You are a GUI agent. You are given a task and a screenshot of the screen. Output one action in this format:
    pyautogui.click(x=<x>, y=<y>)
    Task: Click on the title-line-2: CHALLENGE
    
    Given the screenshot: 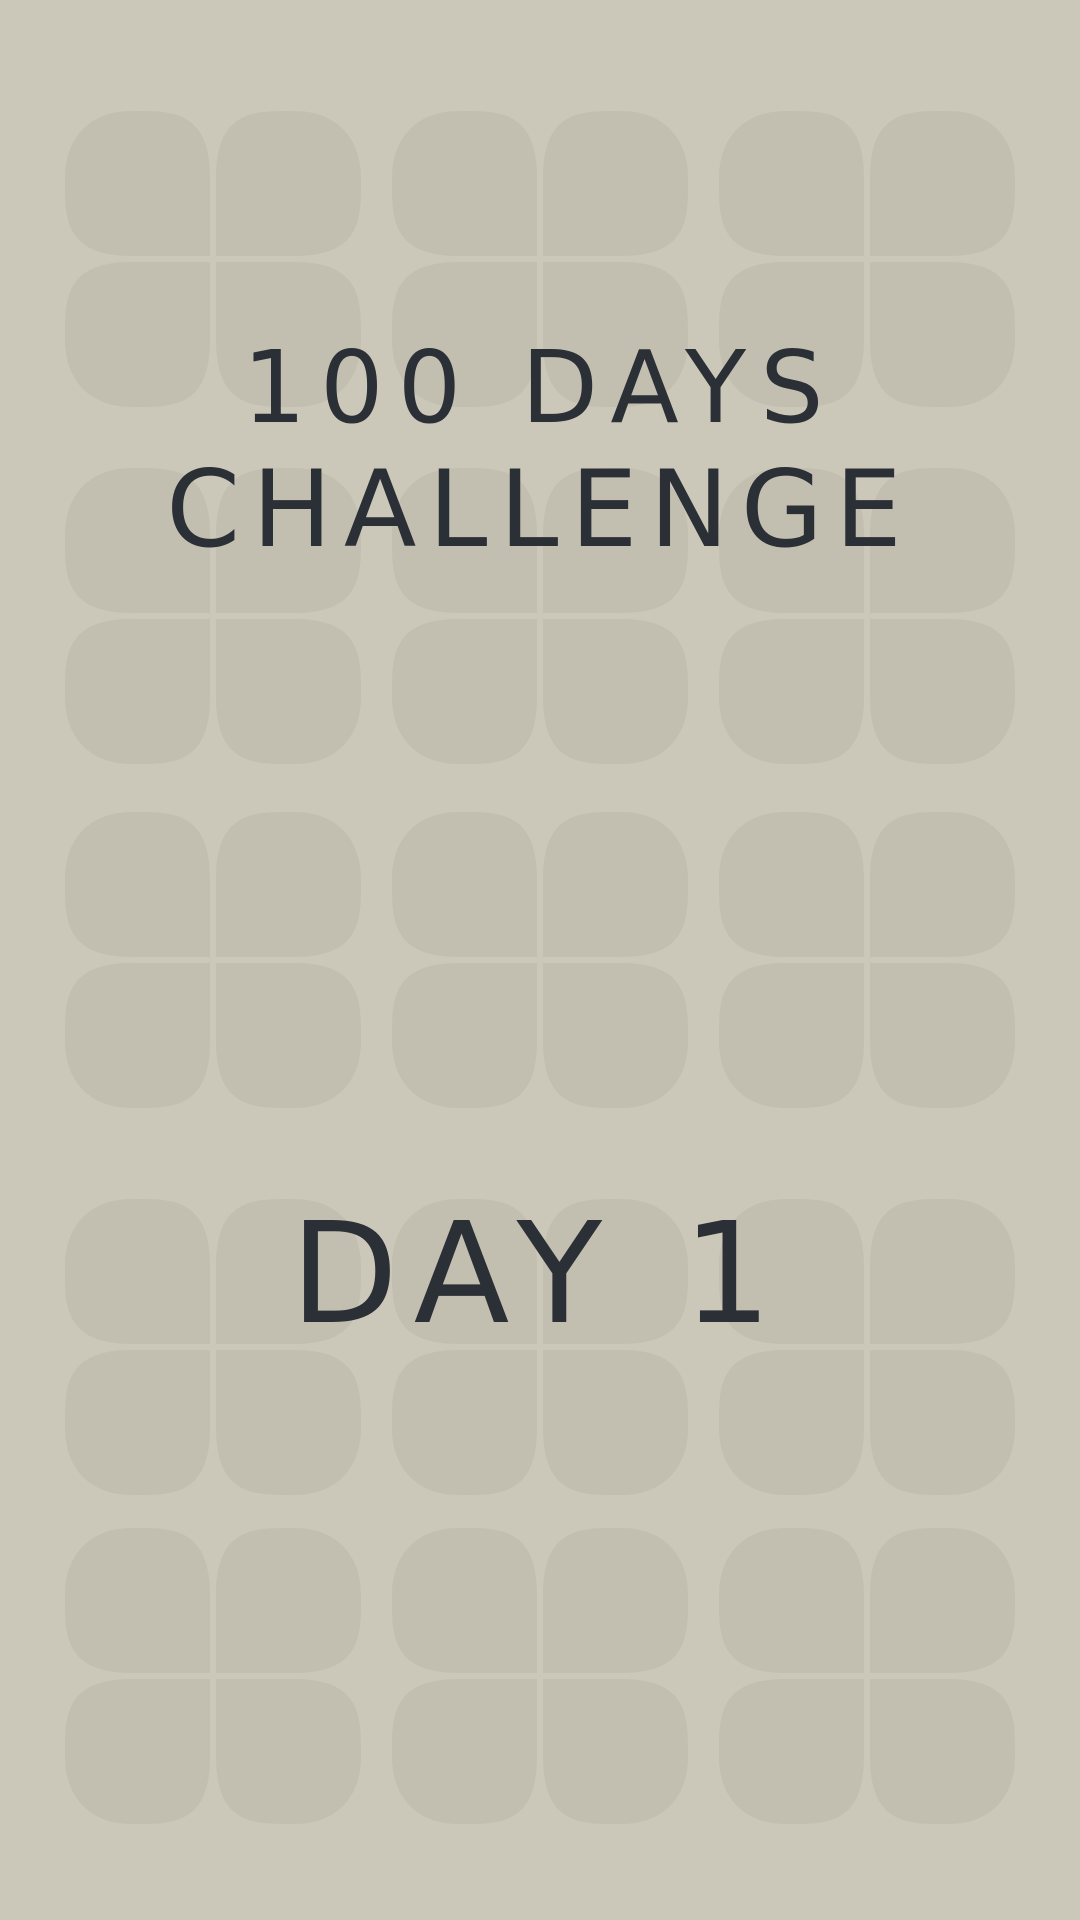 What is the action you would take?
    pyautogui.click(x=540, y=509)
    